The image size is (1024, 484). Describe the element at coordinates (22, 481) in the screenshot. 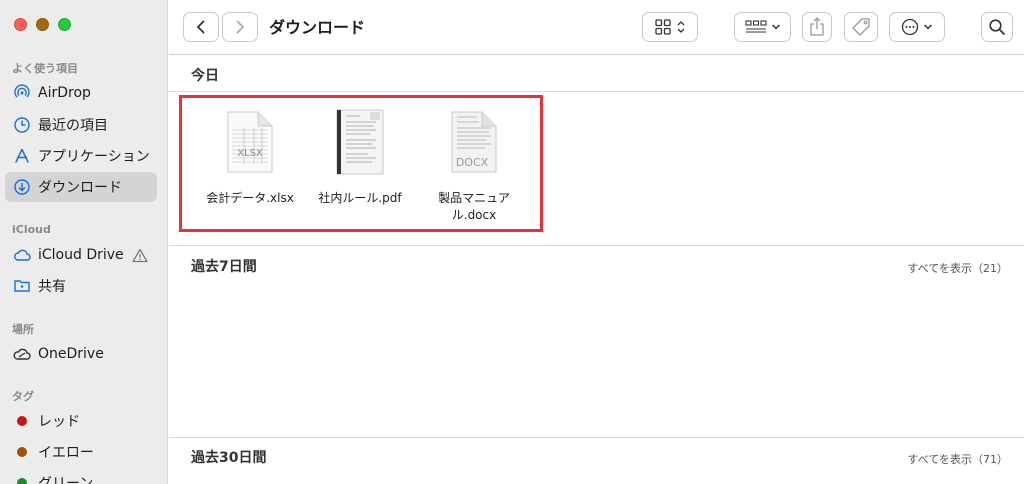

I see `green-tag-icon` at that location.